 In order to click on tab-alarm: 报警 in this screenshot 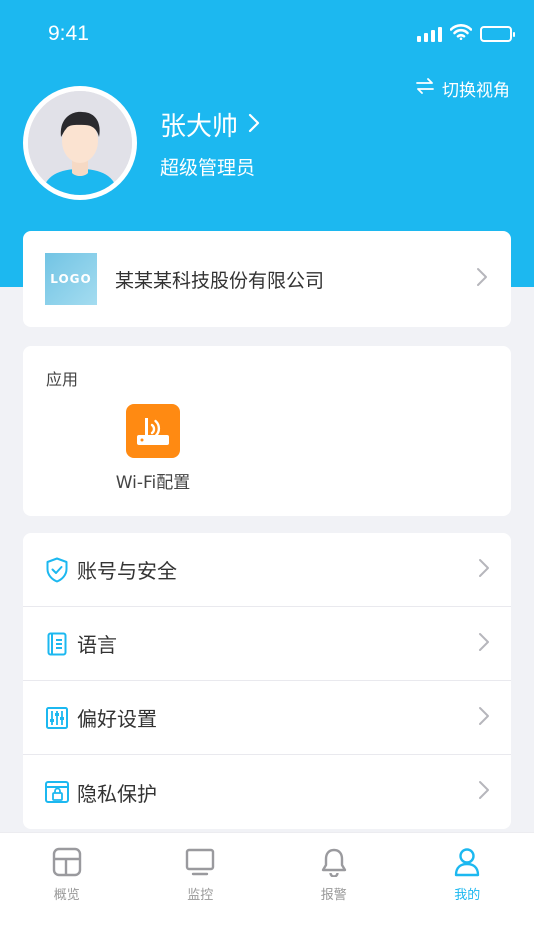, I will do `click(334, 891)`.